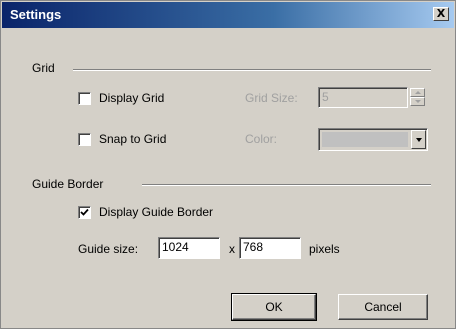 This screenshot has height=329, width=456. I want to click on color-swatch, so click(365, 139).